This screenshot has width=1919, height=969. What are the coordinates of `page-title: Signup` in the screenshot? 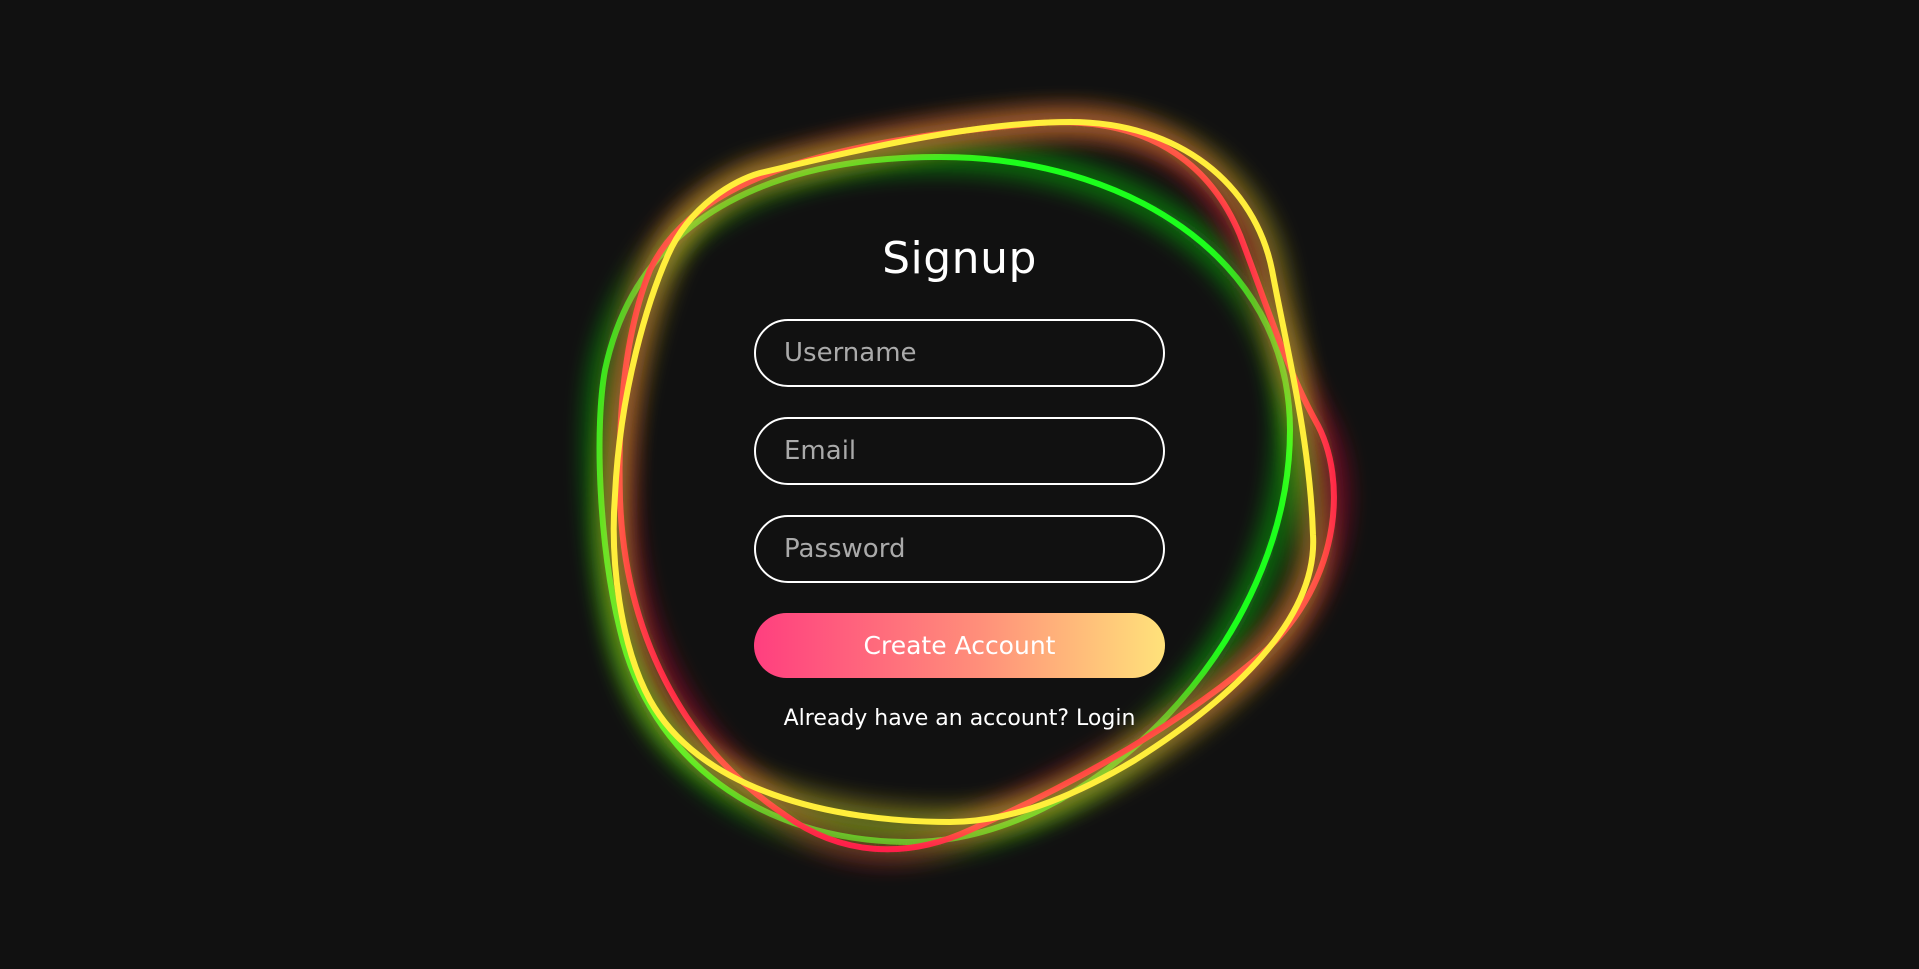 It's located at (959, 258).